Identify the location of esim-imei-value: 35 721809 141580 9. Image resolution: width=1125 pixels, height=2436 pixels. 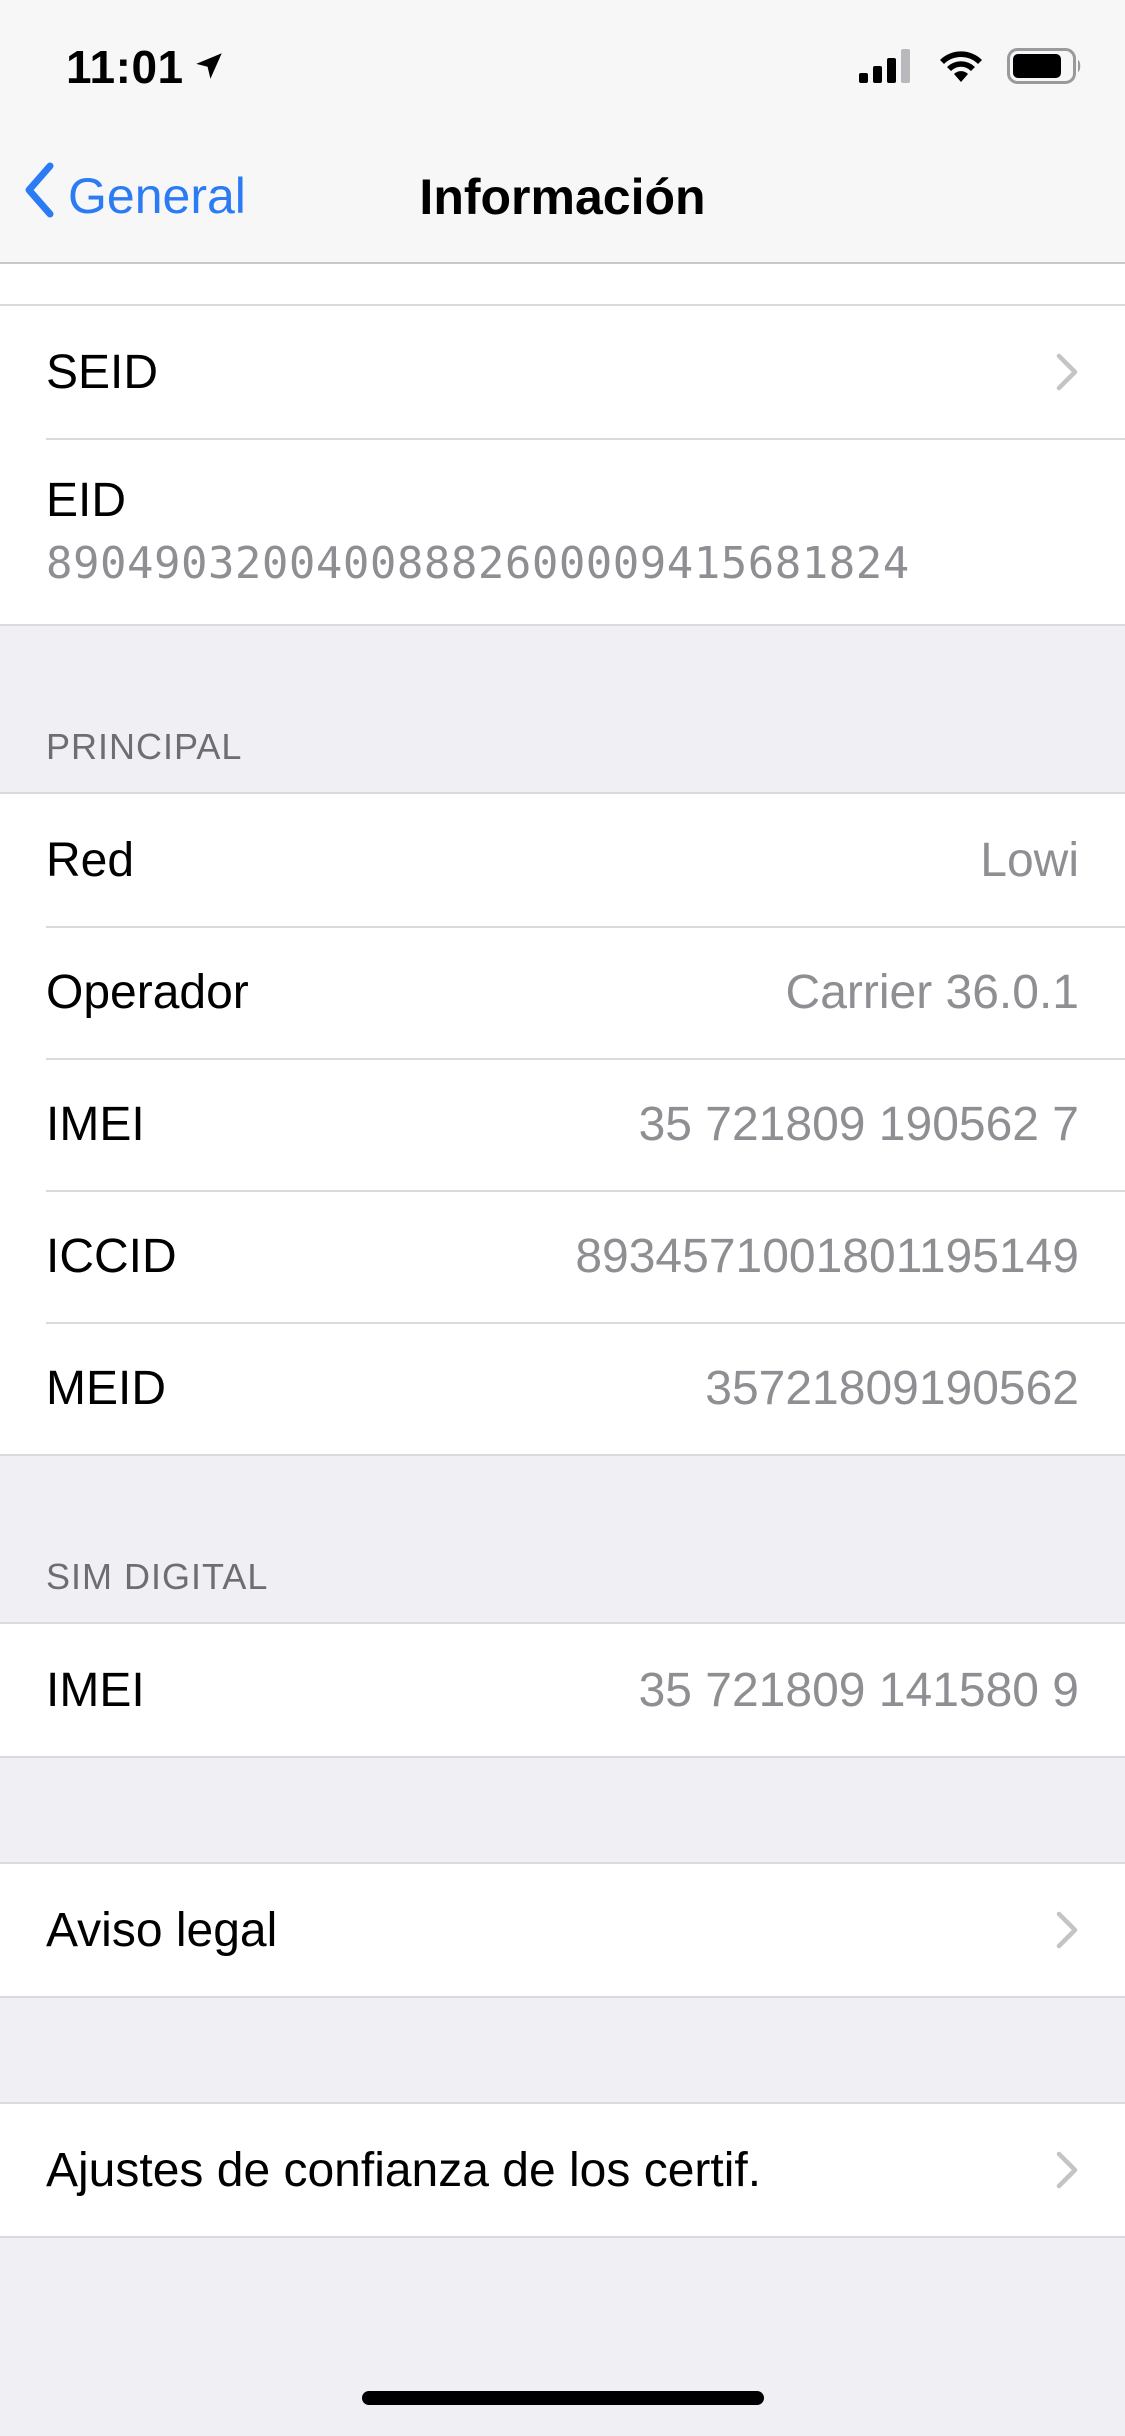
(858, 1690).